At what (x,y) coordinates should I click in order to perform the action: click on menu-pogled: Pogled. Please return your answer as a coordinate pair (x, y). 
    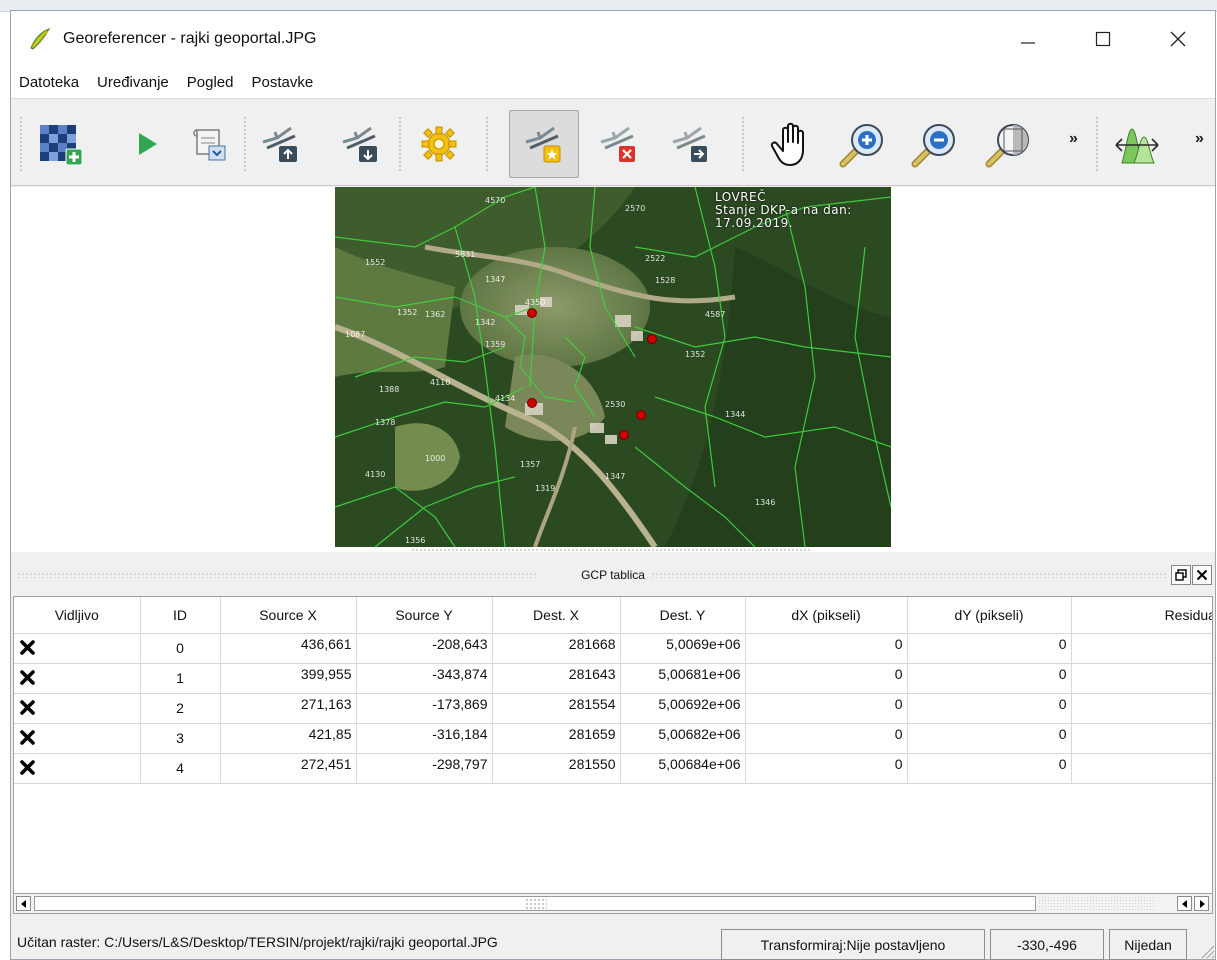
    Looking at the image, I should click on (210, 82).